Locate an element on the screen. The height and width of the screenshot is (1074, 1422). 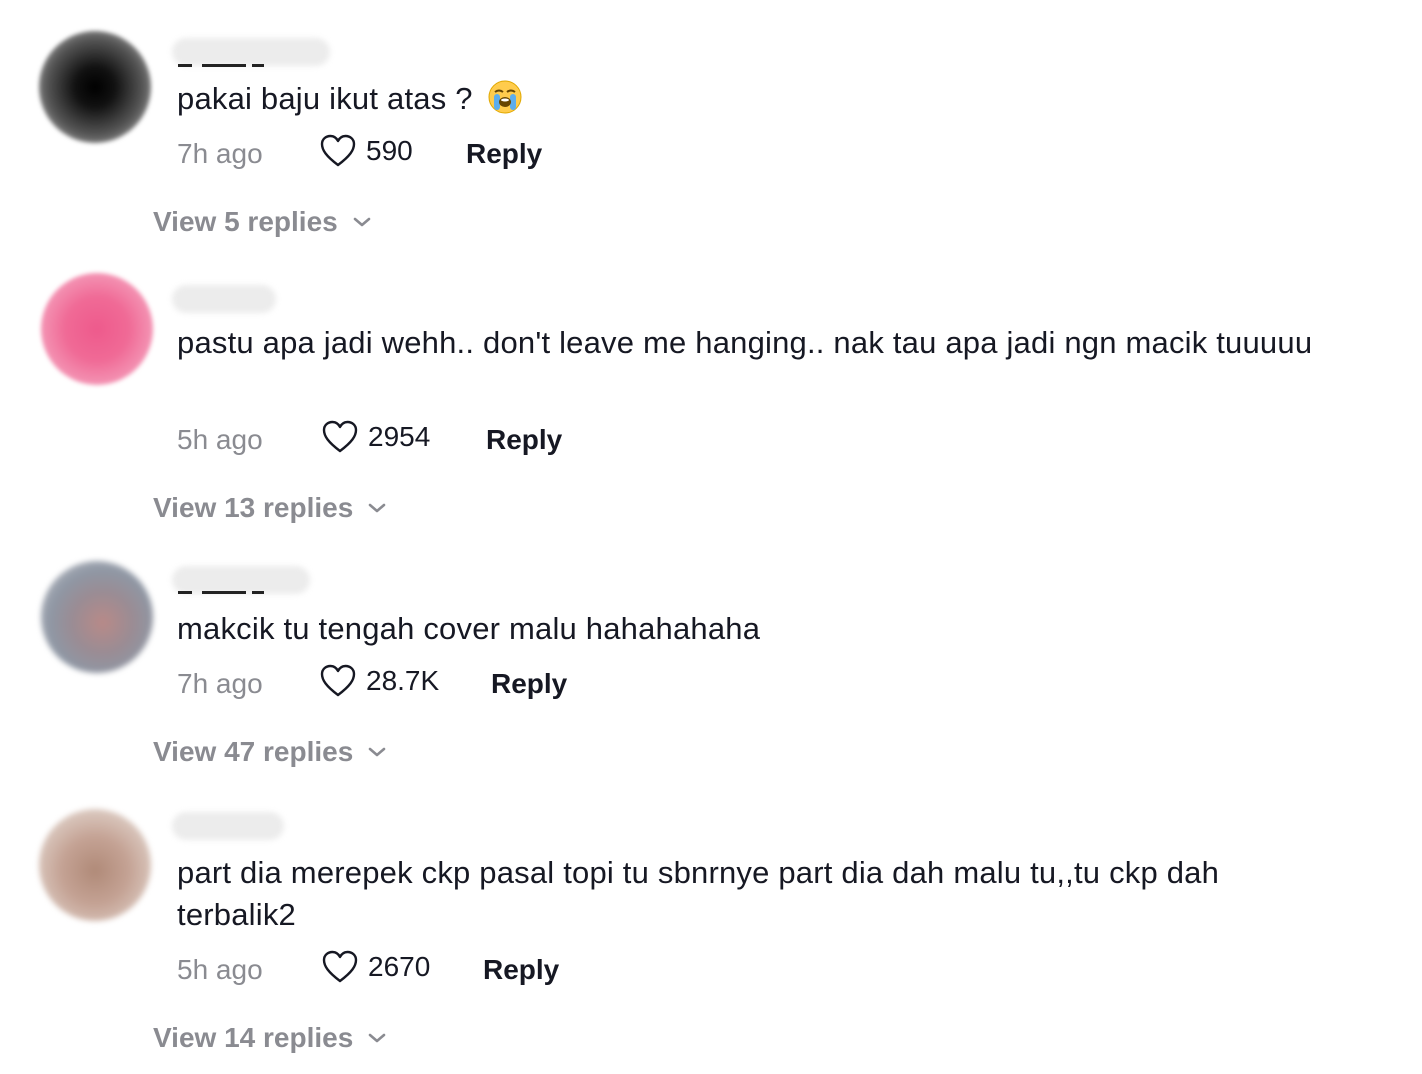
view-replies-button: View 14 replies is located at coordinates (270, 1038).